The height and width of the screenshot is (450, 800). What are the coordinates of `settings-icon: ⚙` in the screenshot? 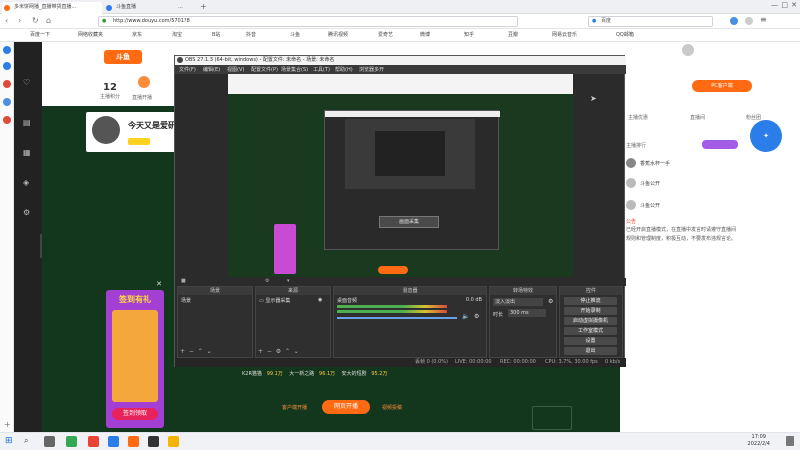 It's located at (26, 212).